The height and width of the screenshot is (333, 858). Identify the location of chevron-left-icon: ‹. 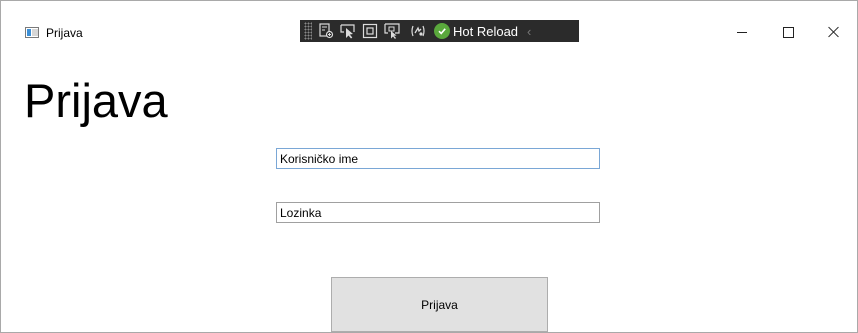
(529, 31).